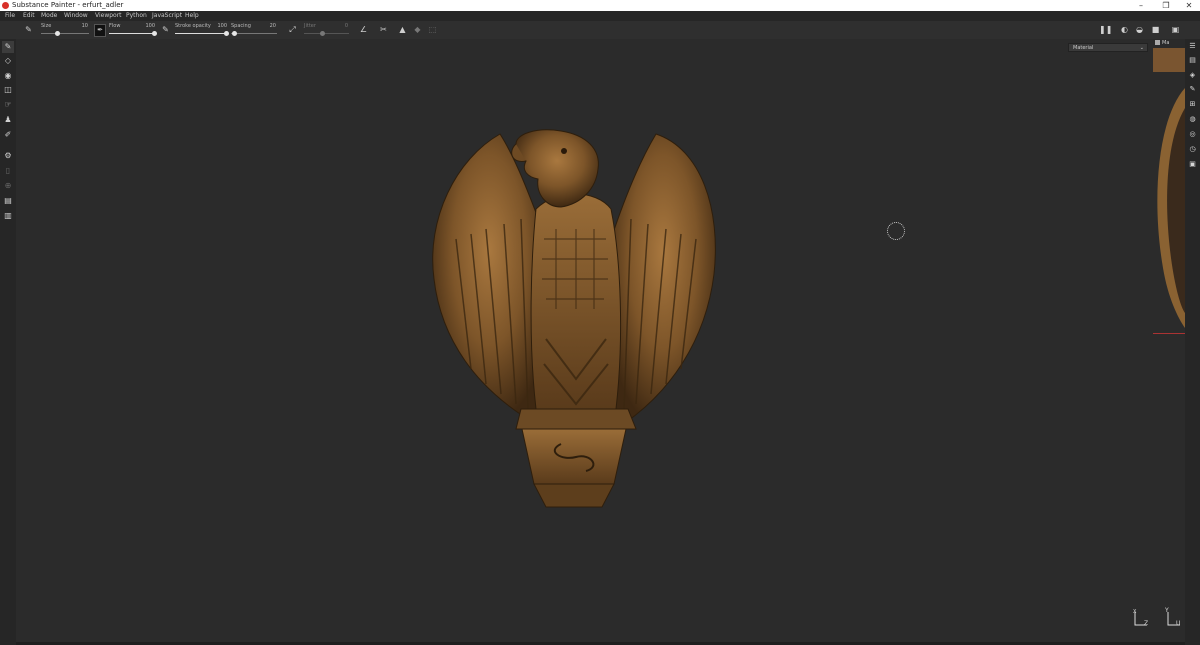 The height and width of the screenshot is (645, 1200). Describe the element at coordinates (5, 5) in the screenshot. I see `app-logo-icon` at that location.